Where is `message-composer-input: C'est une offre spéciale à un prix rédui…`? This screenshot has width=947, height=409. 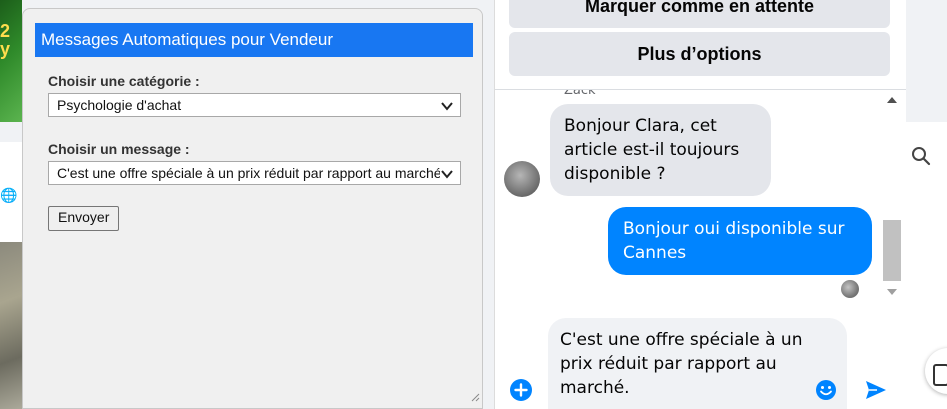 message-composer-input: C'est une offre spéciale à un prix rédui… is located at coordinates (697, 363).